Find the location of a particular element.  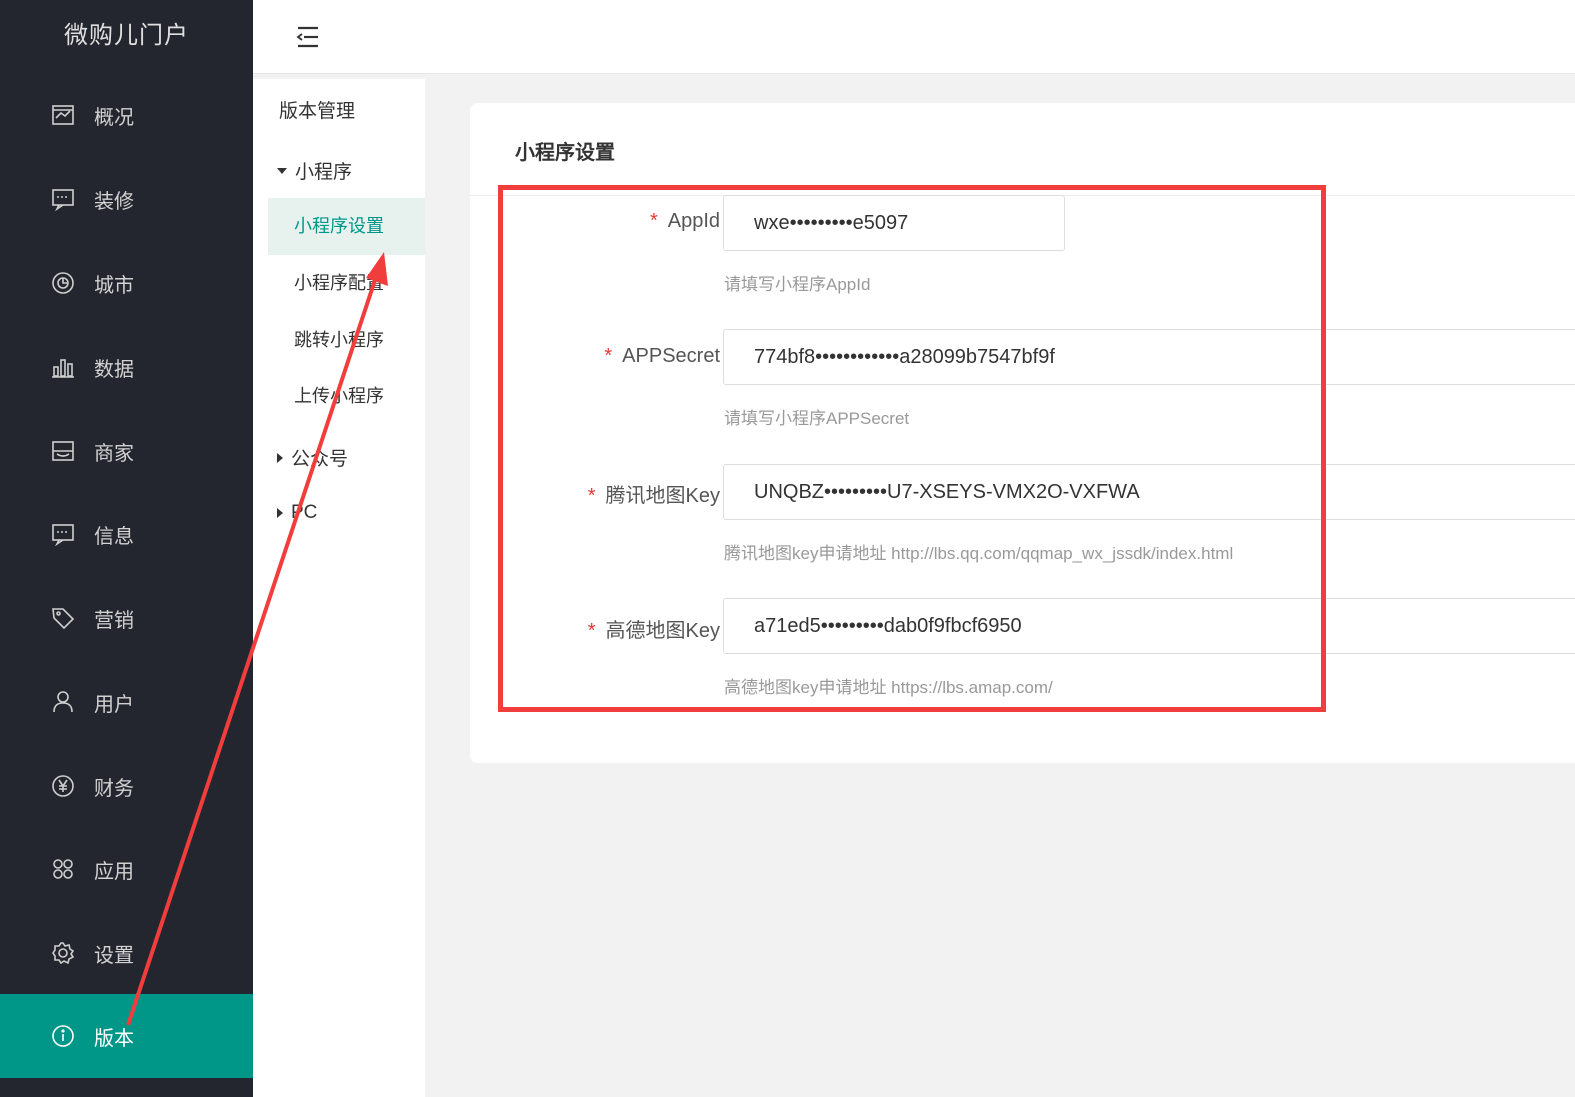

tencent-map-key-input is located at coordinates (1149, 492).